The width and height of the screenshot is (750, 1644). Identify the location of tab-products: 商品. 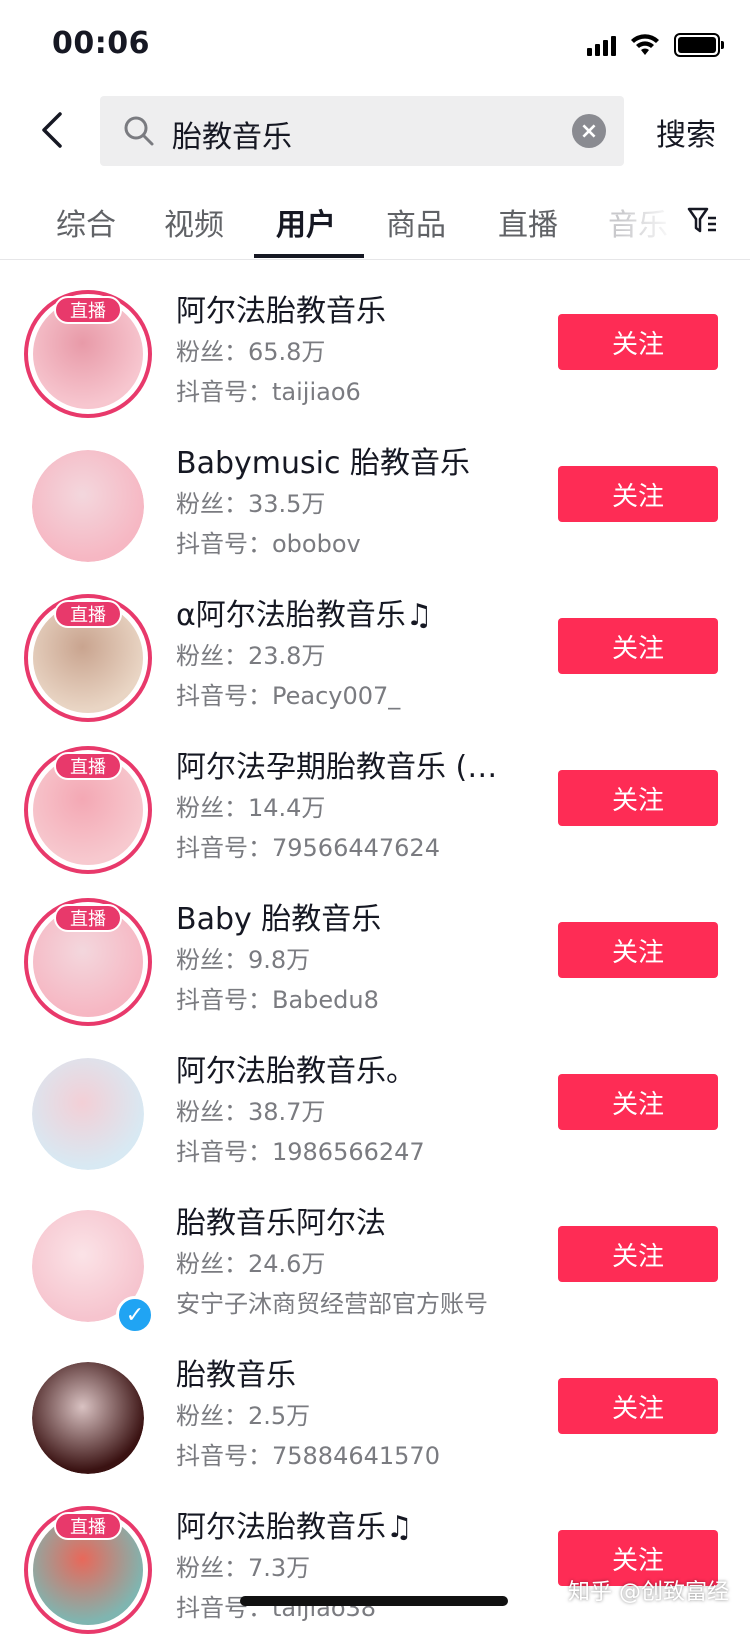
(416, 222).